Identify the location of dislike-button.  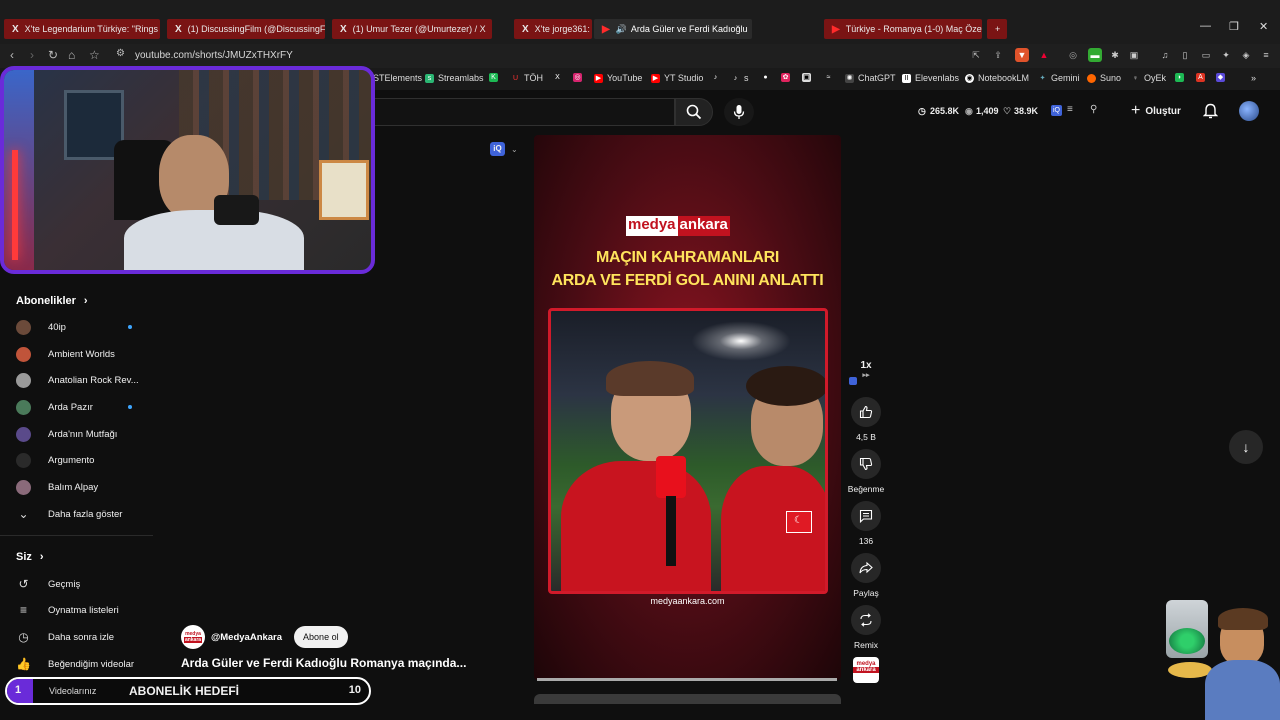
(866, 464).